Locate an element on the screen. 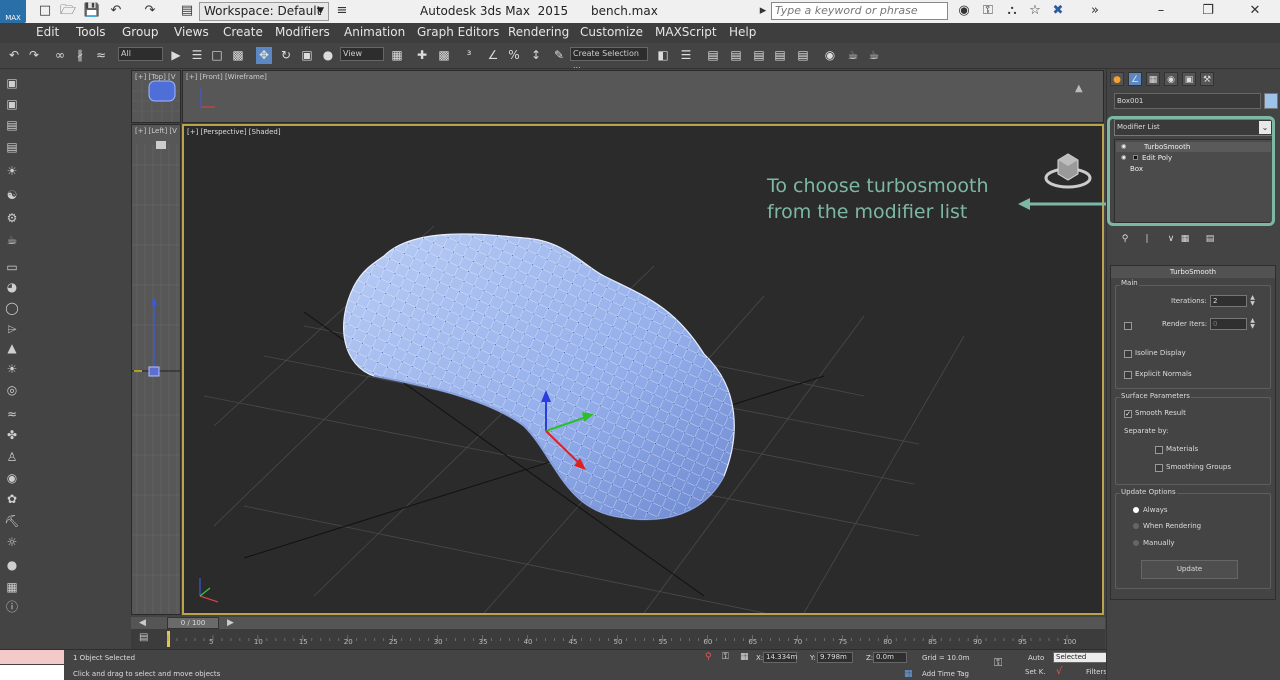  maxscript-input is located at coordinates (32, 672).